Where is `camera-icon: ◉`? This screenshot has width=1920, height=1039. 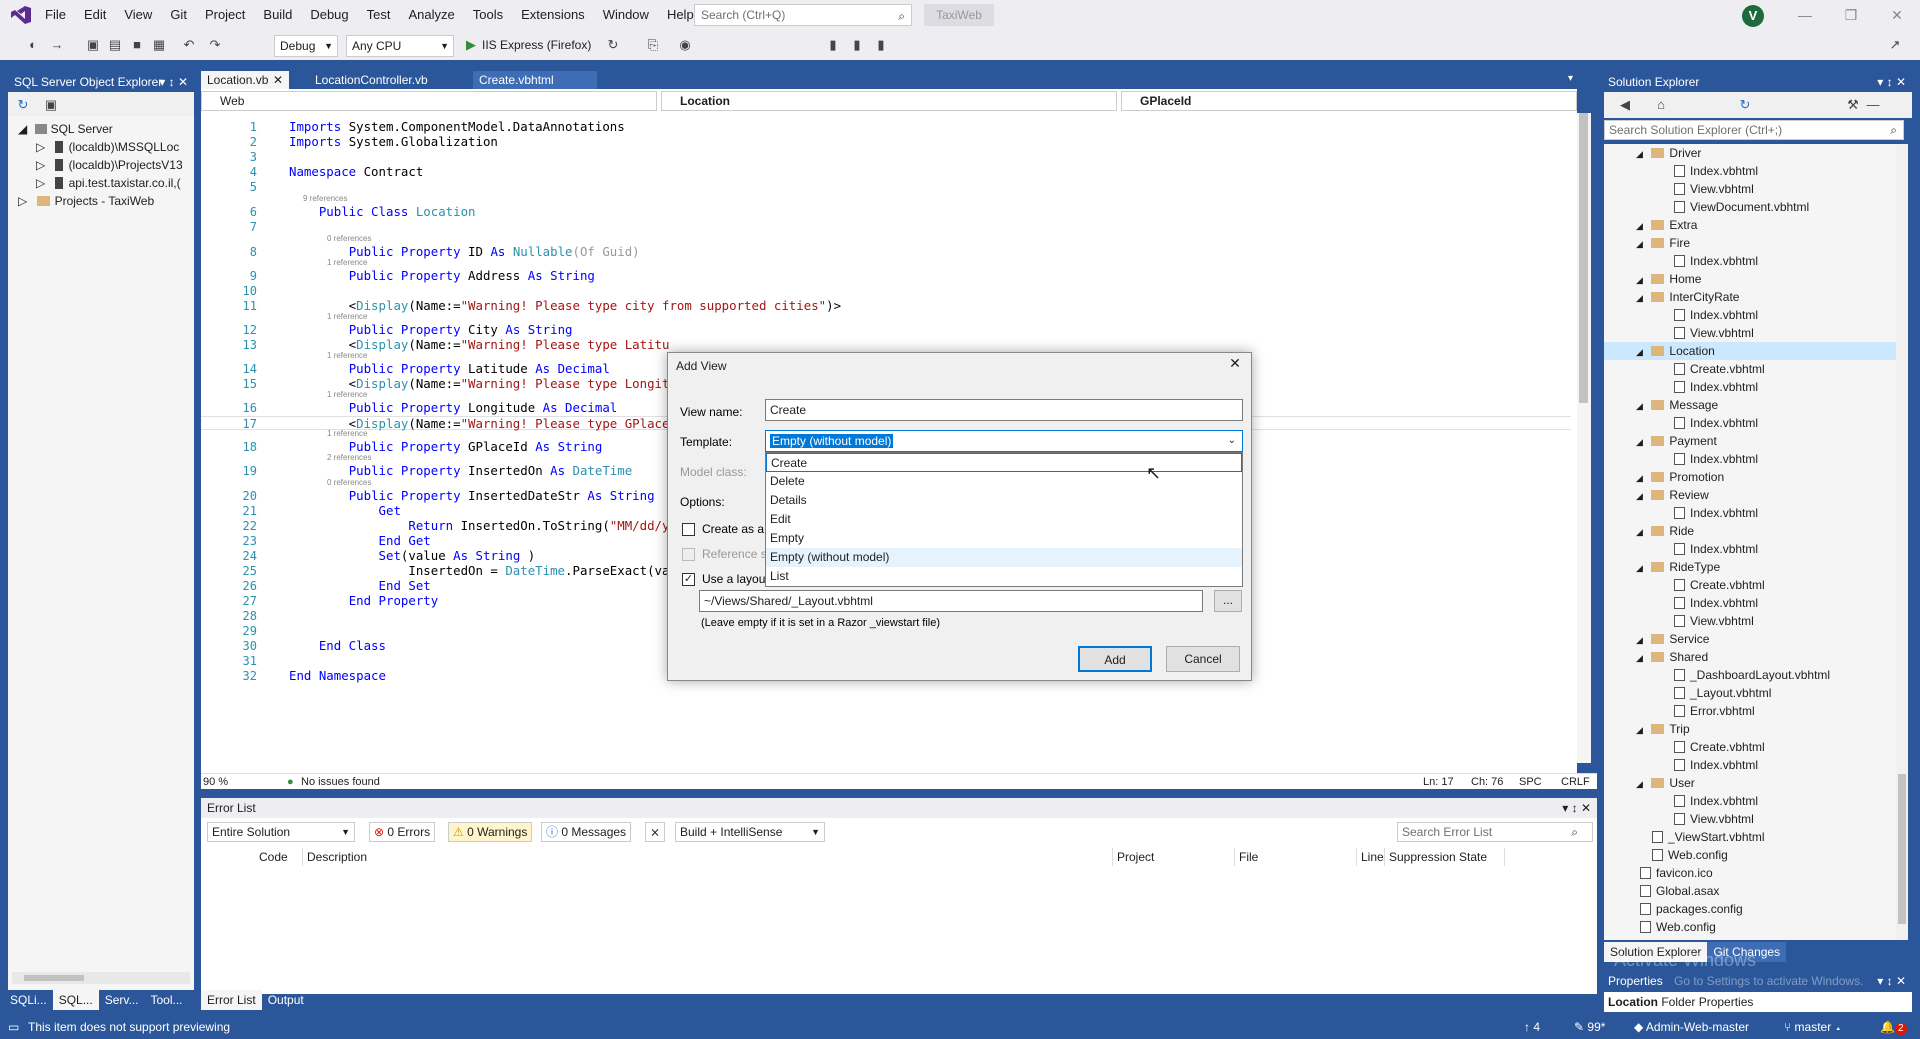 camera-icon: ◉ is located at coordinates (685, 45).